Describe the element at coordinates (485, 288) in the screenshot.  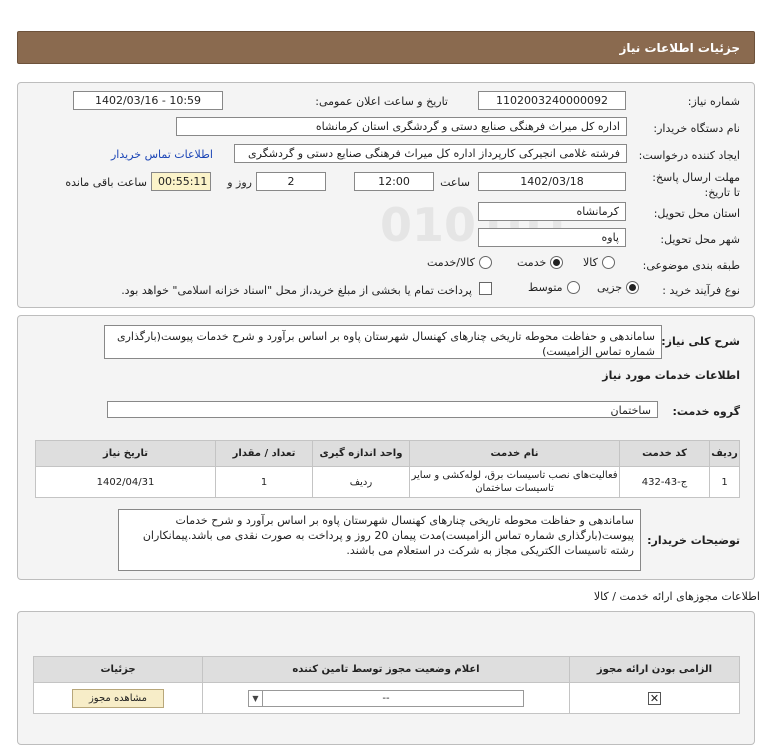
I see `treasury-payment-checkbox` at that location.